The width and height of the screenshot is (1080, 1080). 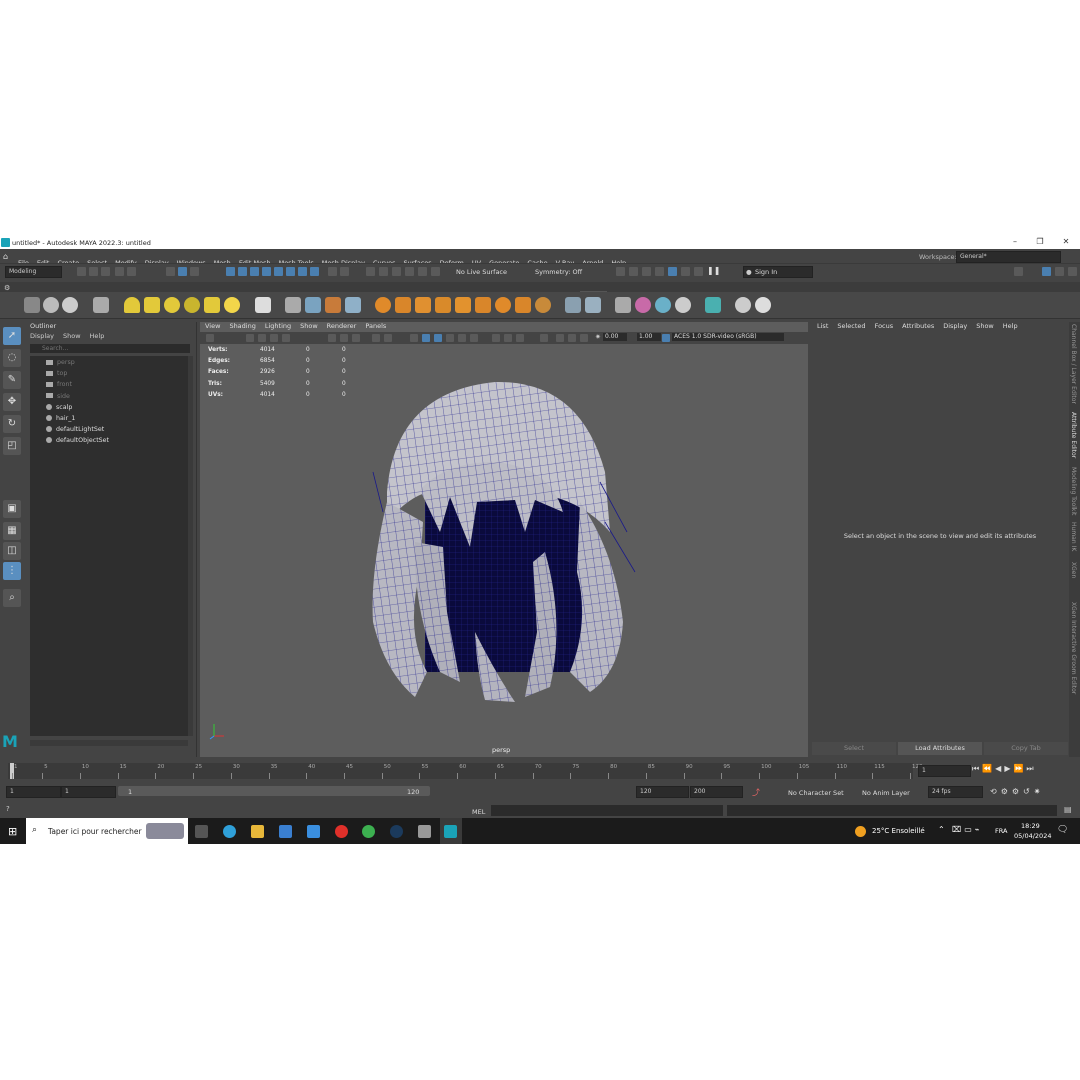 What do you see at coordinates (12, 598) in the screenshot?
I see `search-icon: ⌕` at bounding box center [12, 598].